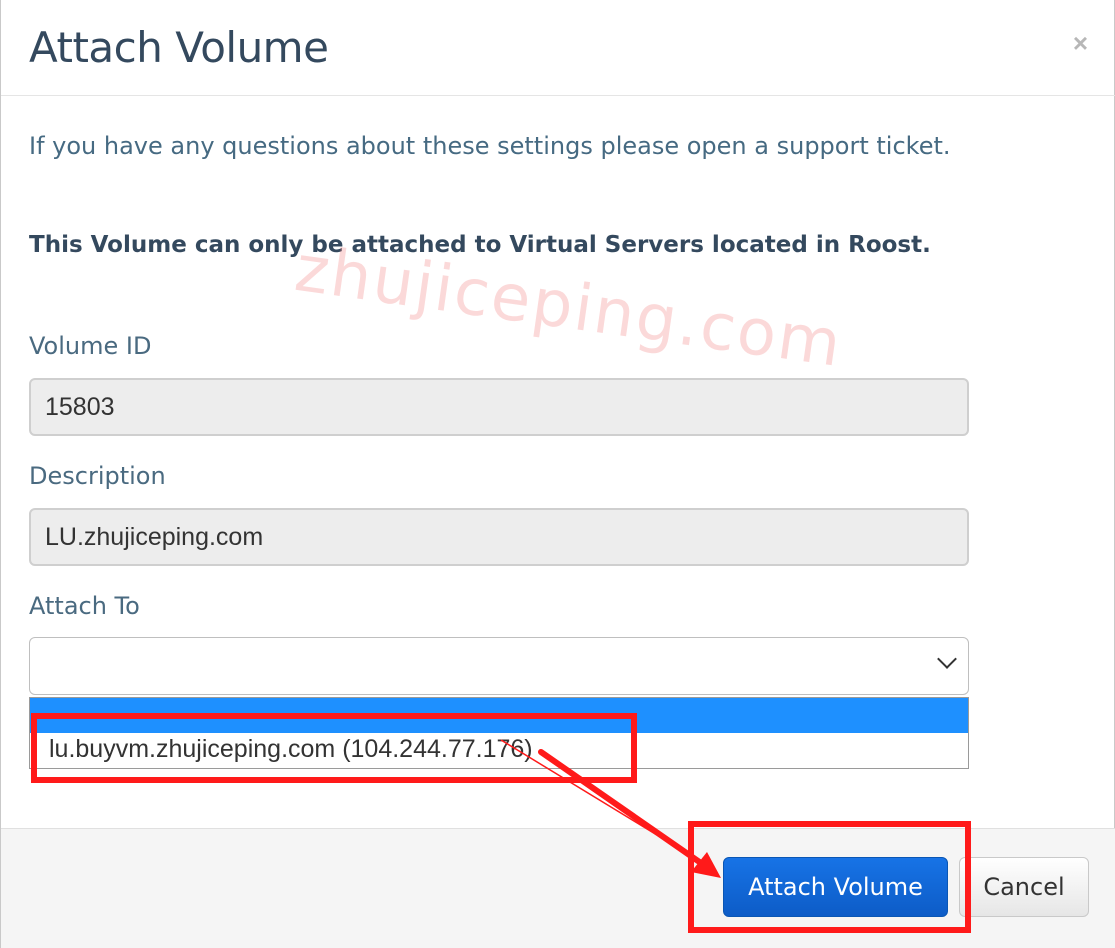  I want to click on attach-to-select, so click(499, 666).